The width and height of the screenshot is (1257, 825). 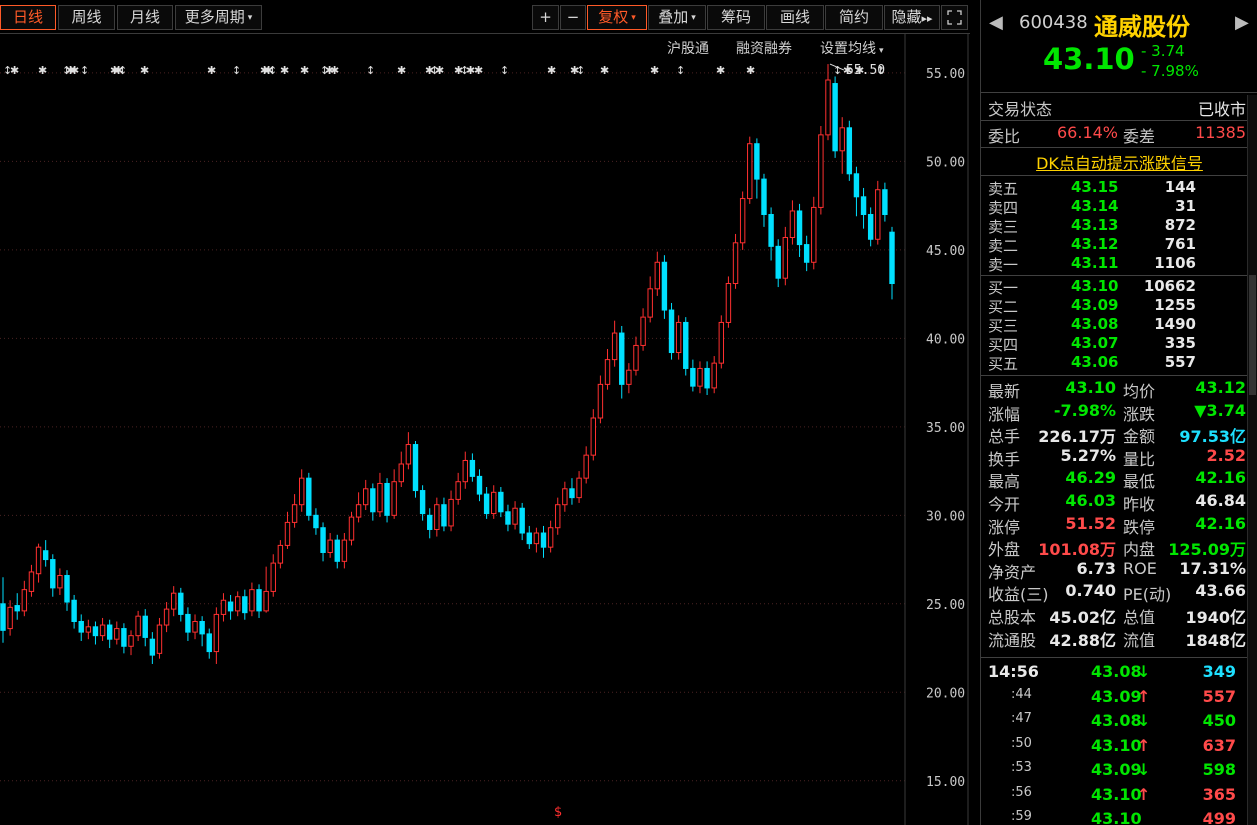 What do you see at coordinates (1119, 40) in the screenshot?
I see `stock-header: ◀ 600438 通威股份 ▶ 43.10 - 3.74 - 7.98%` at bounding box center [1119, 40].